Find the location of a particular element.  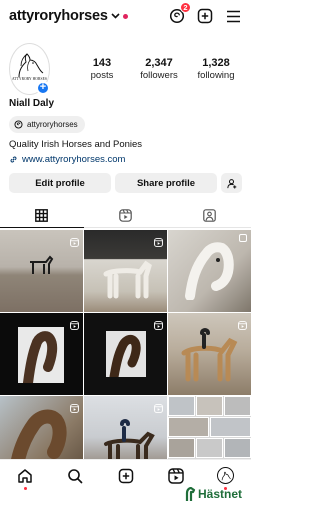

posts-stat: 143 posts is located at coordinates (102, 69).